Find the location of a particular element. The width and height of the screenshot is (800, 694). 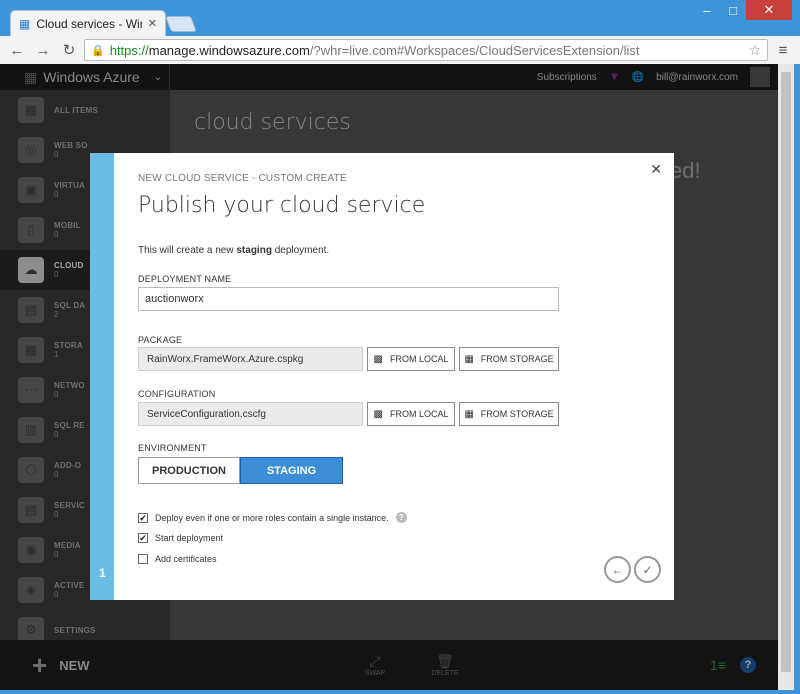

confirm-button: ✓ is located at coordinates (647, 569).